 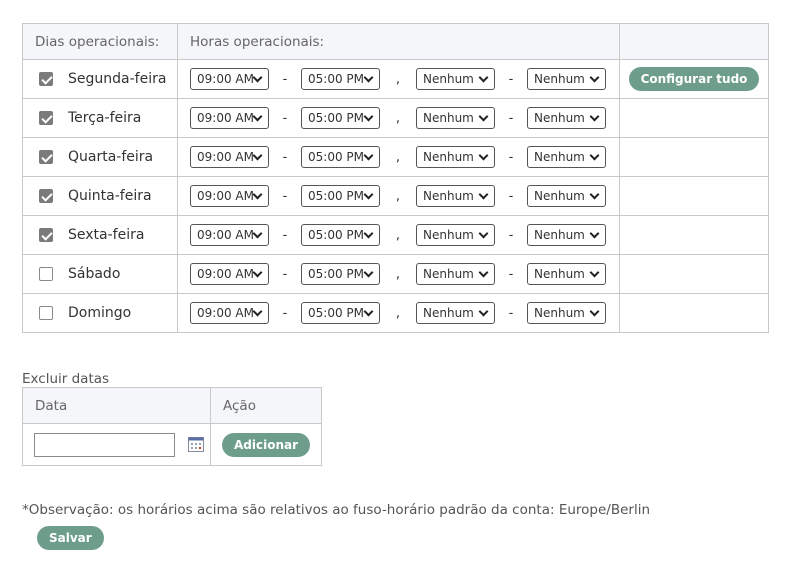 What do you see at coordinates (66, 379) in the screenshot?
I see `exclude-dates-title: Excluir datas` at bounding box center [66, 379].